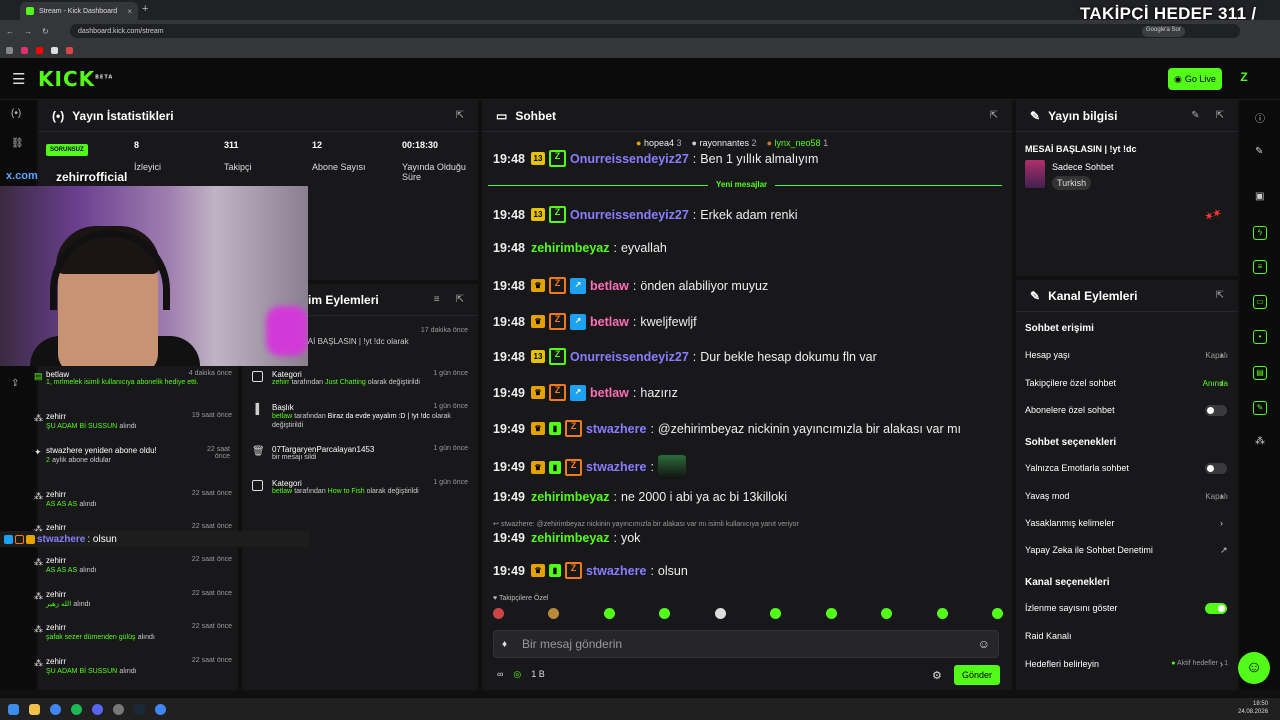 This screenshot has width=1280, height=720. I want to click on pin-icon: ♦, so click(504, 644).